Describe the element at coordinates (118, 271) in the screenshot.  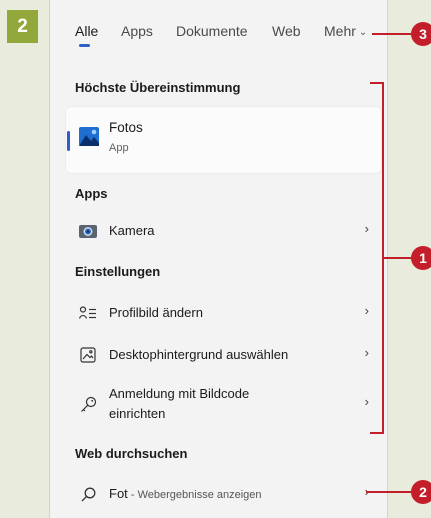
I see `settings-heading: Einstellungen` at that location.